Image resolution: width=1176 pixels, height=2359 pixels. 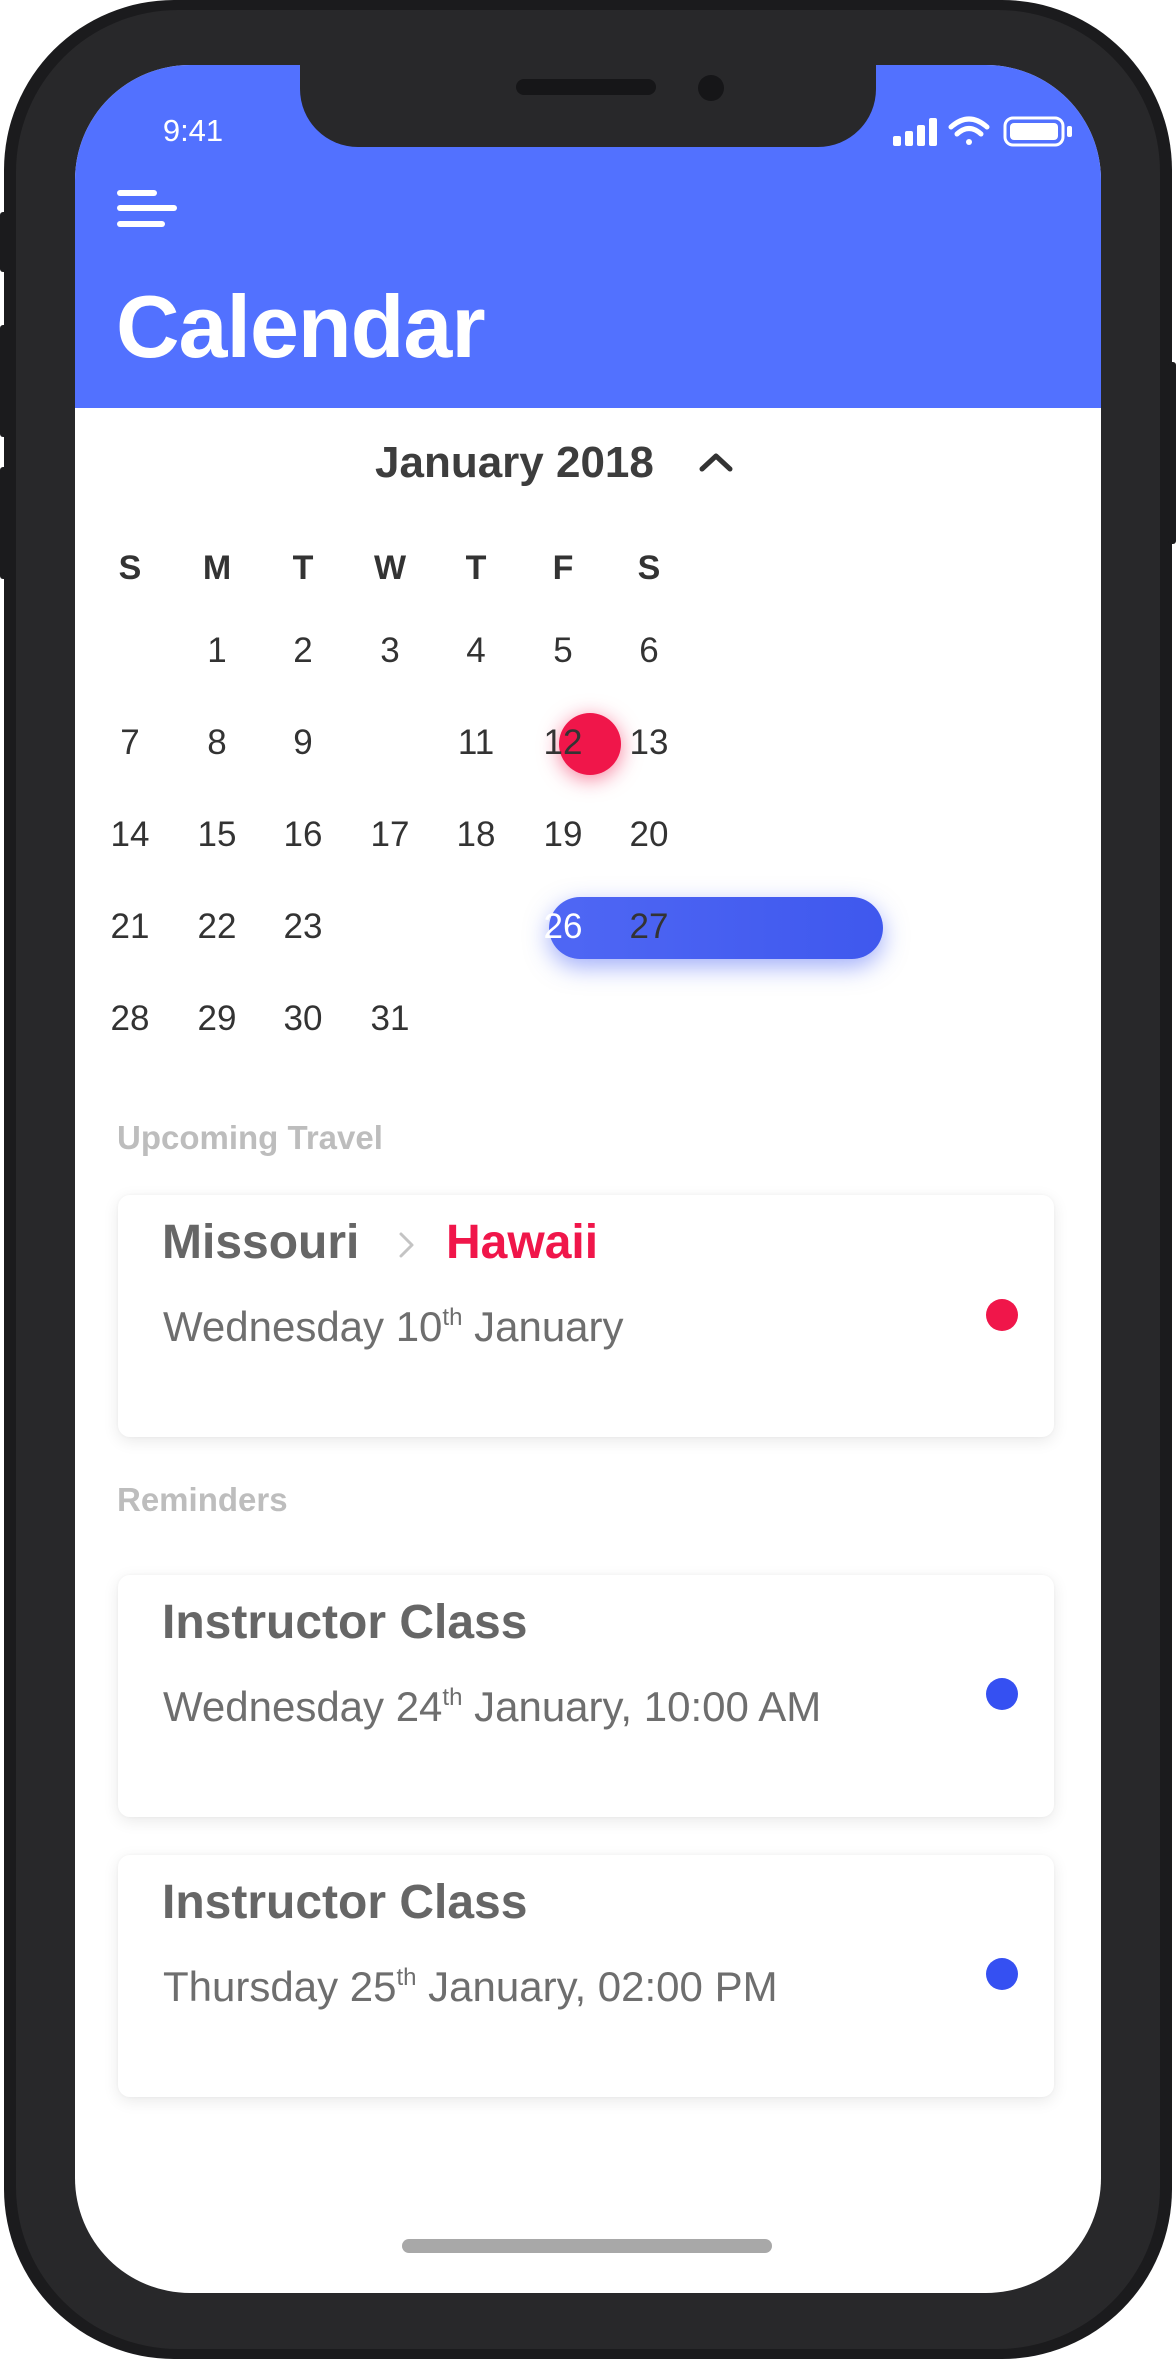 I want to click on calendar-day: 2, so click(x=303, y=651).